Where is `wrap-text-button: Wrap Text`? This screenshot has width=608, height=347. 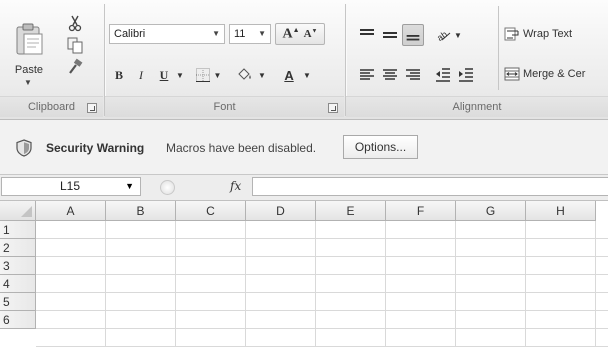
wrap-text-button: Wrap Text is located at coordinates (538, 34).